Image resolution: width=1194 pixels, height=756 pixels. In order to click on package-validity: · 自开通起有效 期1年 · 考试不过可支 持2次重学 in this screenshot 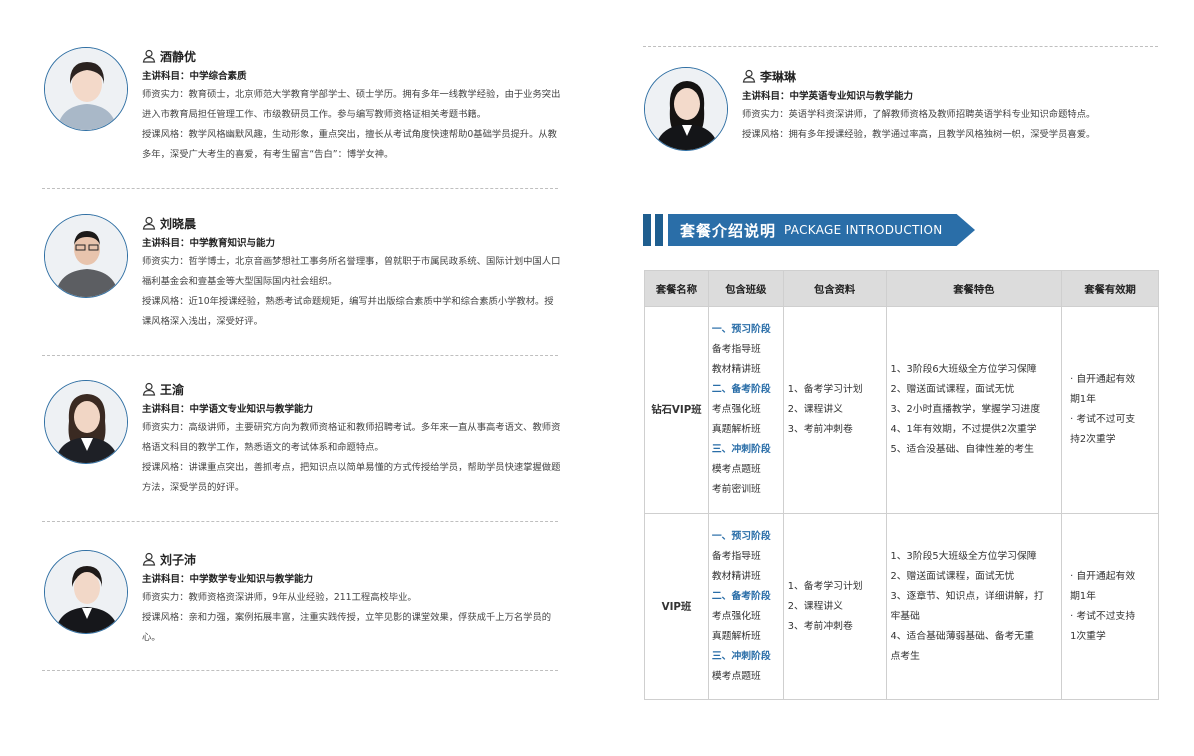, I will do `click(1110, 410)`.